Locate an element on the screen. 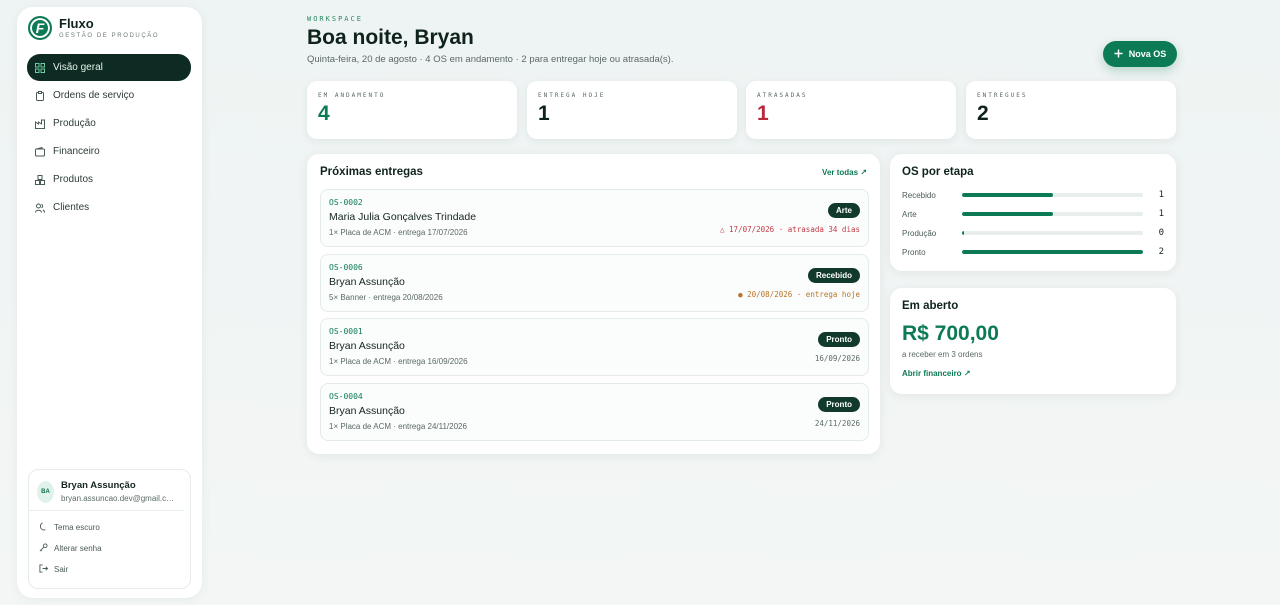  fluxo-logo-icon: F is located at coordinates (40, 28).